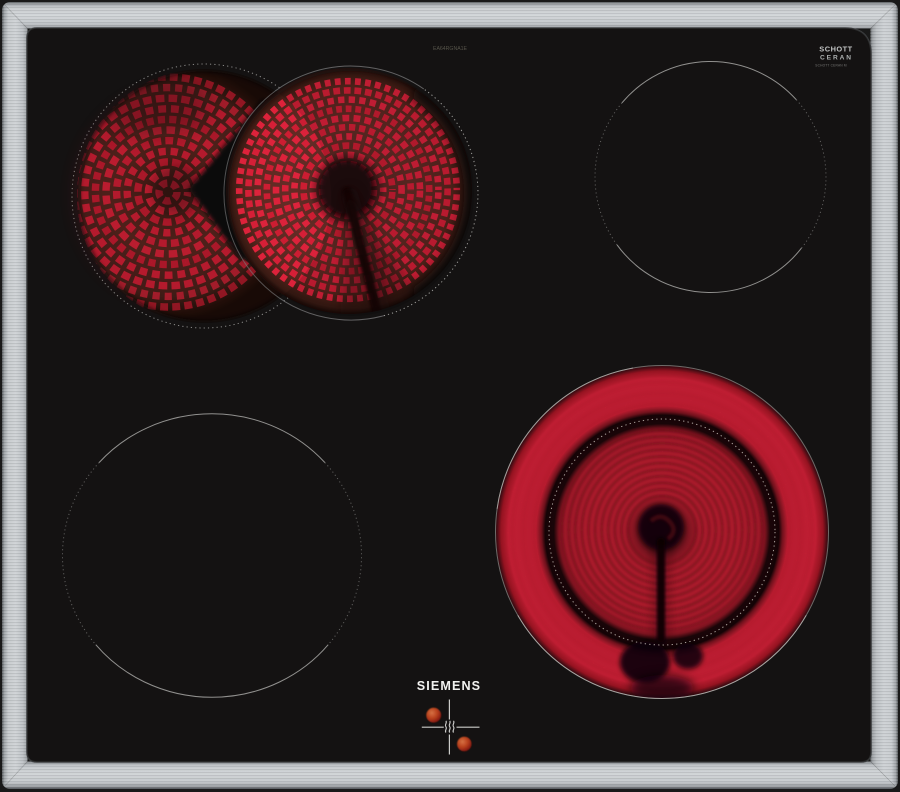 This screenshot has height=792, width=900. What do you see at coordinates (450, 49) in the screenshot?
I see `svg-text: EA64RGNA1E` at bounding box center [450, 49].